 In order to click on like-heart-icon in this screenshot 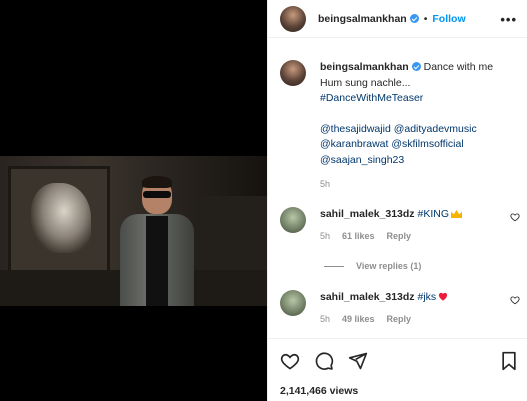, I will do `click(290, 361)`.